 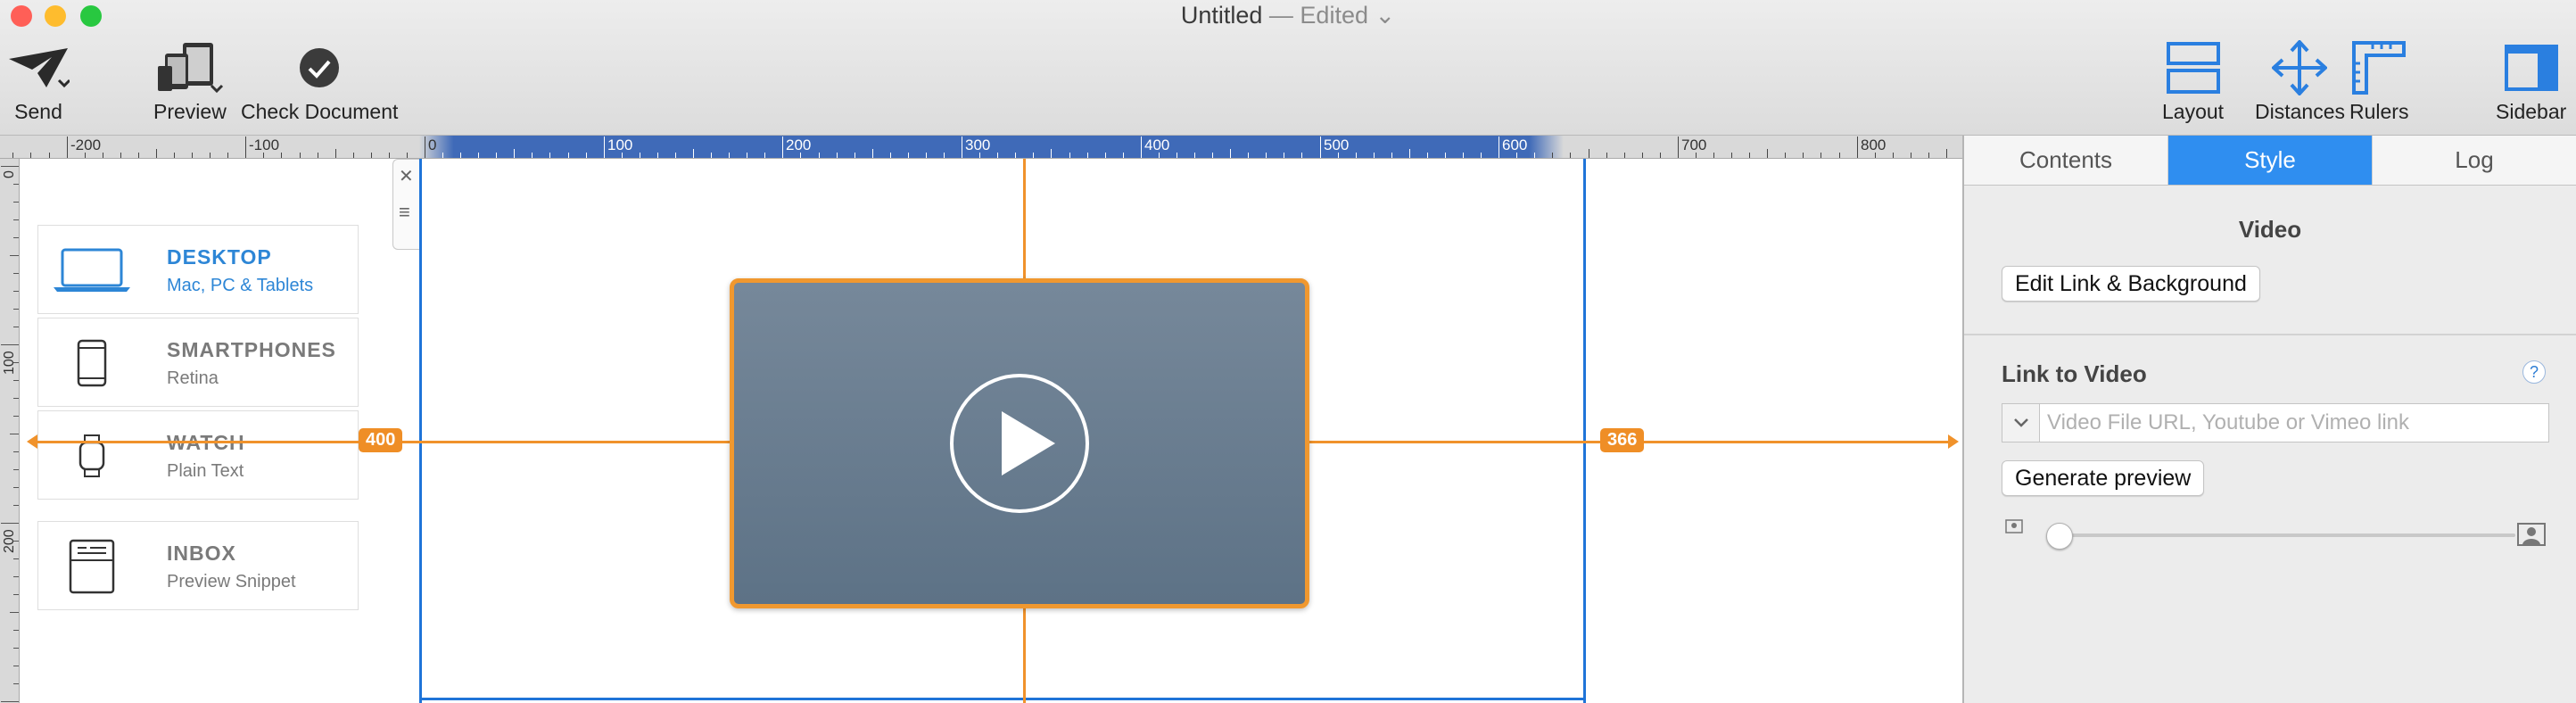 I want to click on preview-button: Preview, so click(x=190, y=81).